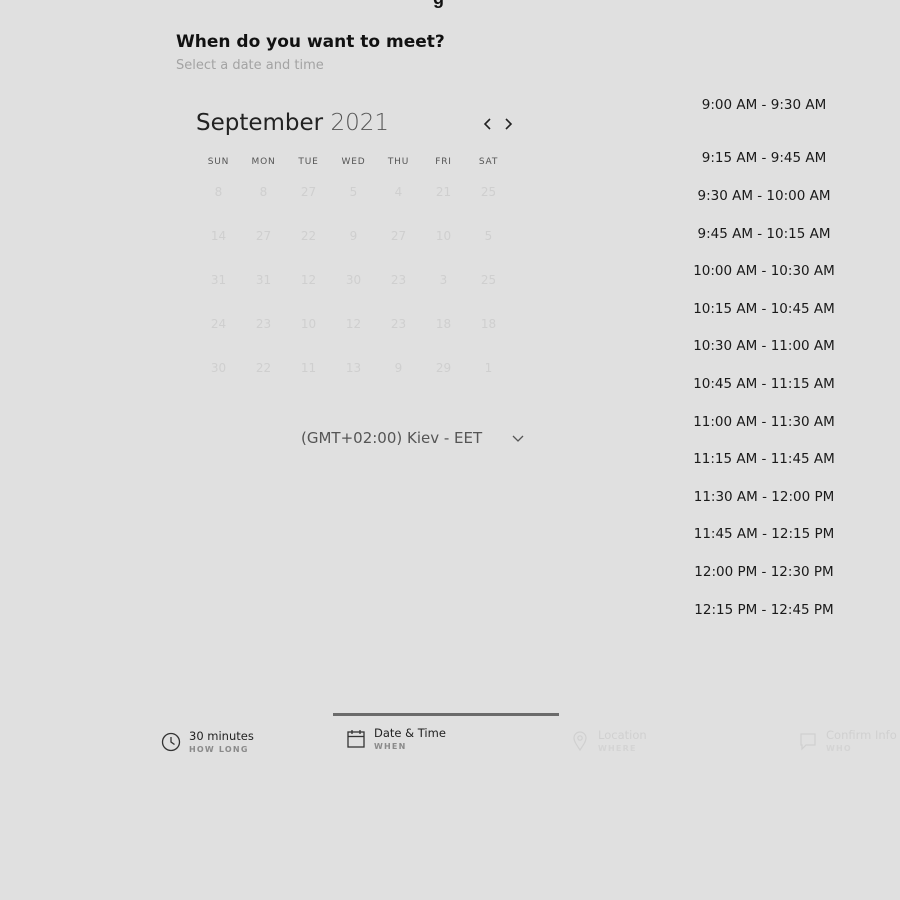  I want to click on weekday-label: MON, so click(263, 162).